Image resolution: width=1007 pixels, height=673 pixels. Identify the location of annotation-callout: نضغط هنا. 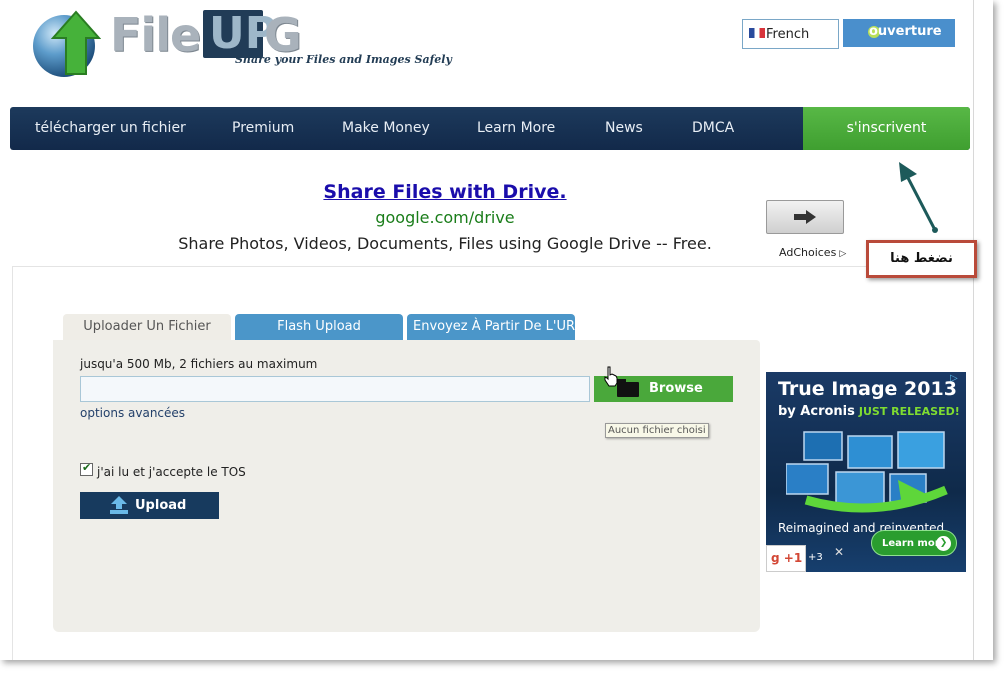
(921, 259).